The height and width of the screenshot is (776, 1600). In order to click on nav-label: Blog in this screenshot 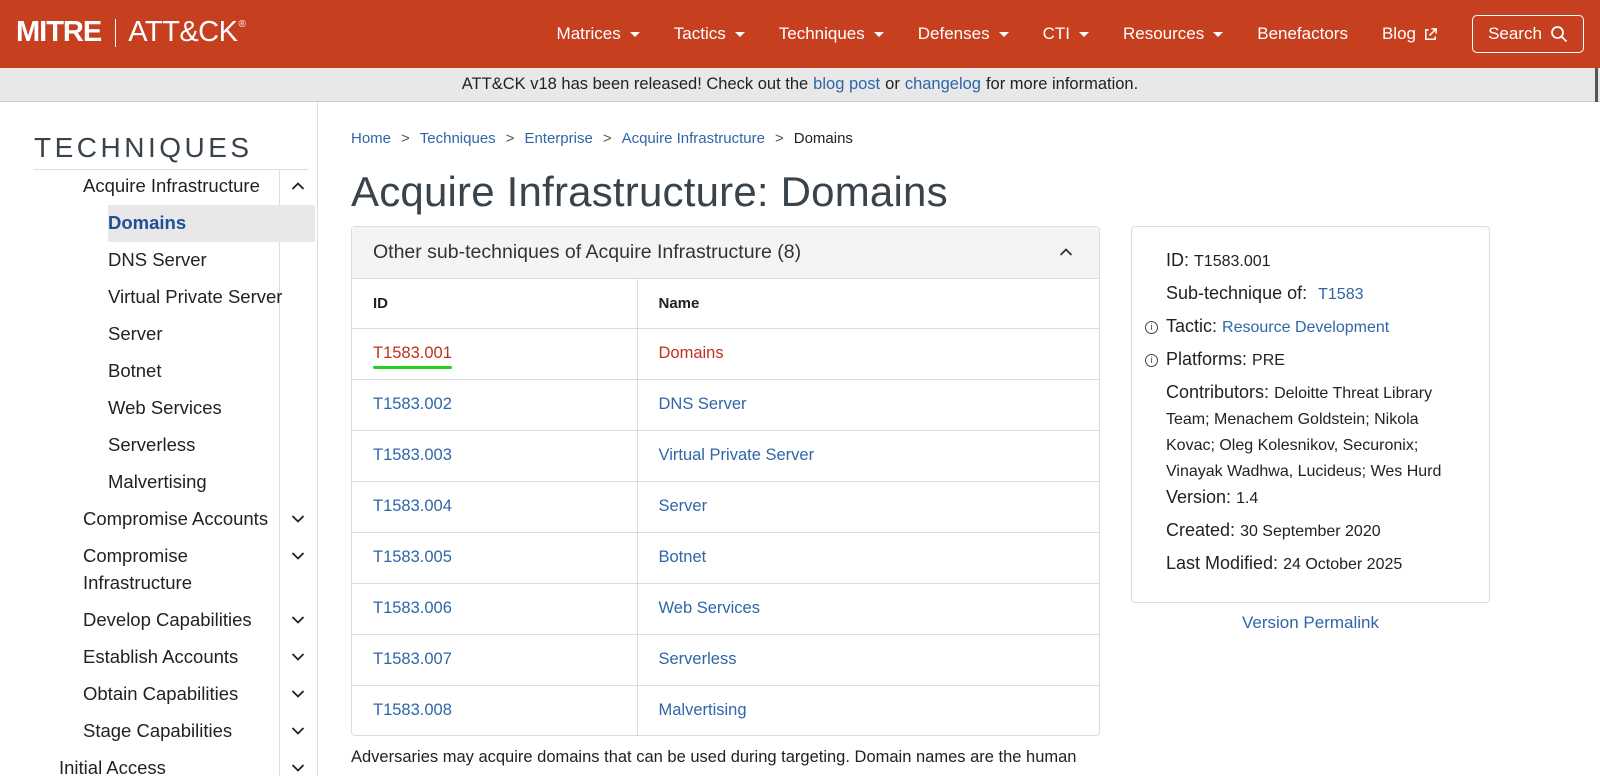, I will do `click(1398, 33)`.